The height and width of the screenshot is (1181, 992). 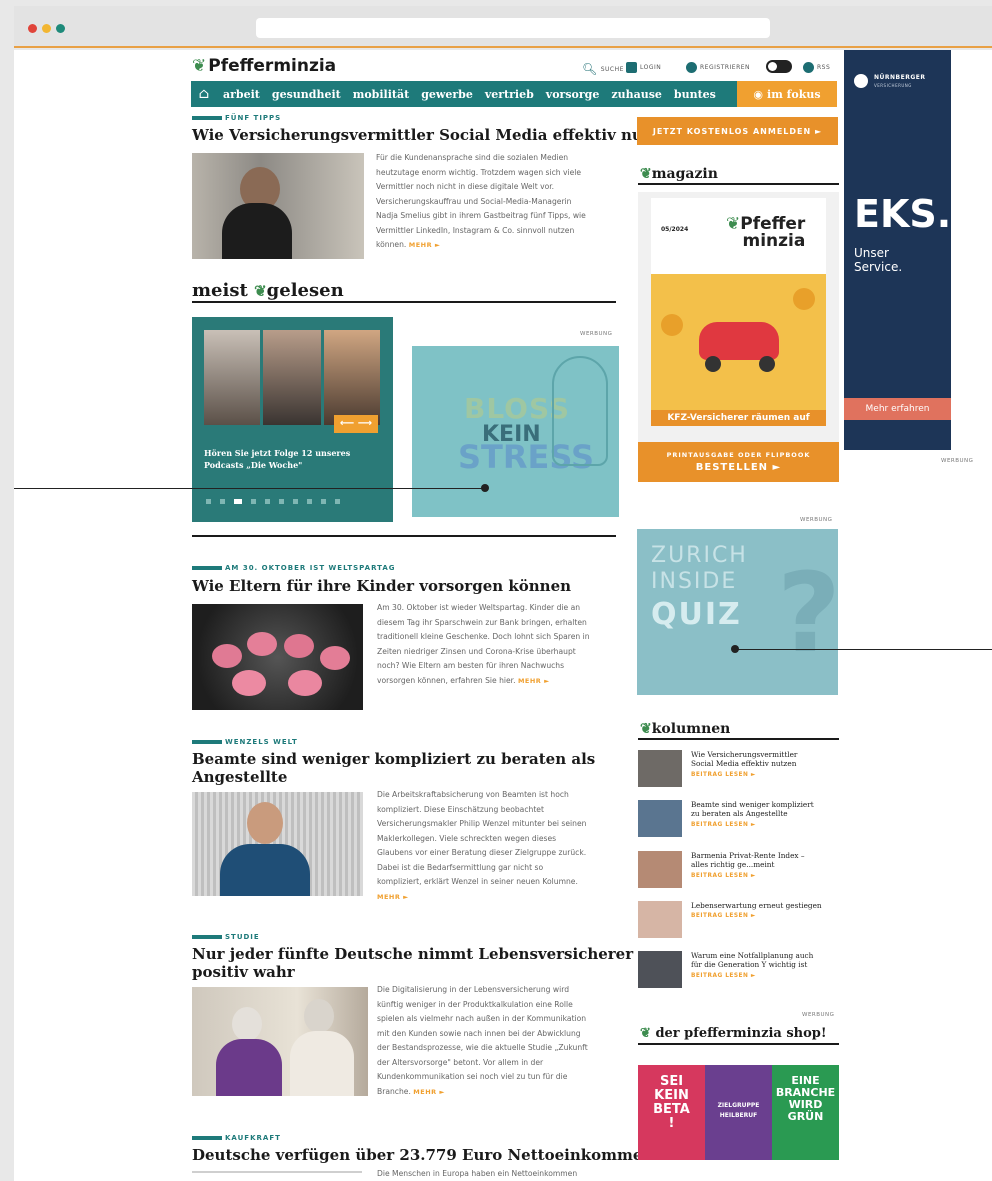 What do you see at coordinates (515, 431) in the screenshot?
I see `ad-kein-stress: BLOSS KEIN STRESS` at bounding box center [515, 431].